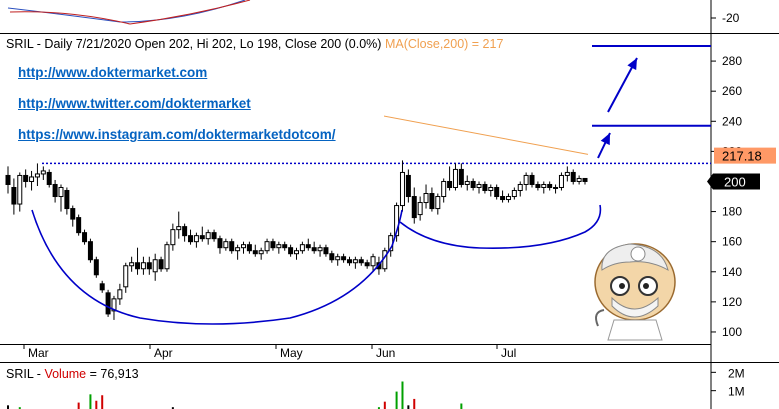  I want to click on y-tick-label: 180, so click(732, 212).